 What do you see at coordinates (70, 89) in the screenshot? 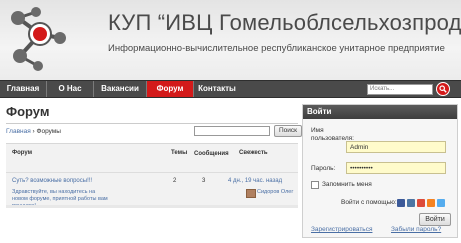
I see `nav-item-about: О Нас` at bounding box center [70, 89].